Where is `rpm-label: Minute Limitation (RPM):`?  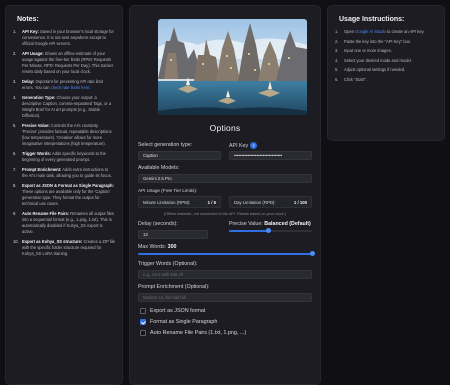 rpm-label: Minute Limitation (RPM): is located at coordinates (167, 202).